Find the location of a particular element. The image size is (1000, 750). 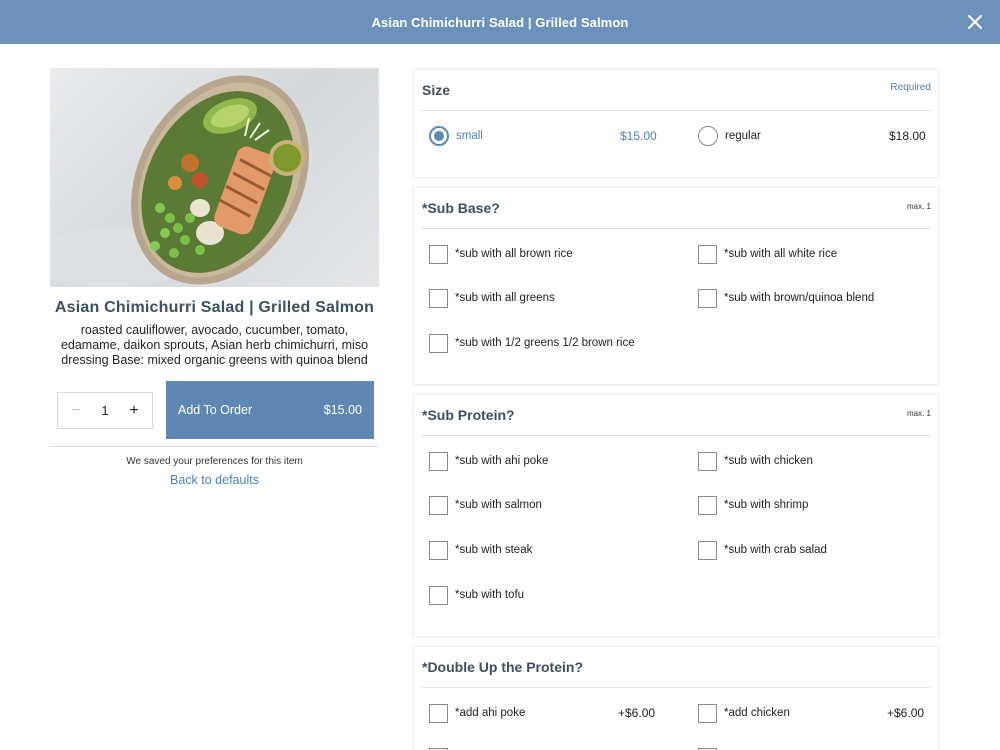

sub-protein-header: *Sub Protein? max. 1 is located at coordinates (676, 415).